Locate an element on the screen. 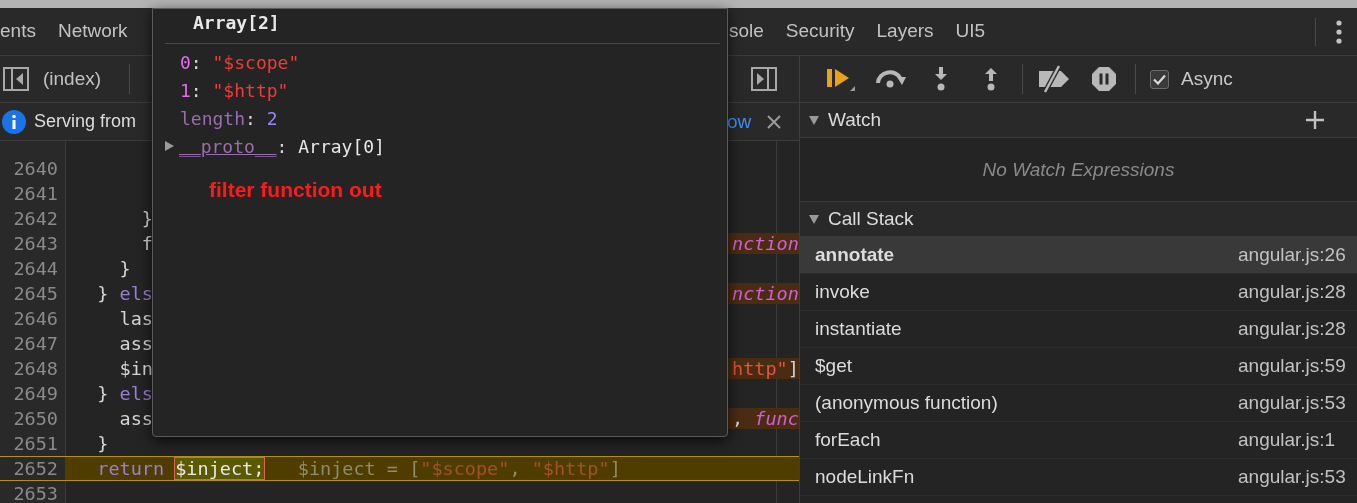 The width and height of the screenshot is (1357, 503). popup-title: Array[2] is located at coordinates (236, 23).